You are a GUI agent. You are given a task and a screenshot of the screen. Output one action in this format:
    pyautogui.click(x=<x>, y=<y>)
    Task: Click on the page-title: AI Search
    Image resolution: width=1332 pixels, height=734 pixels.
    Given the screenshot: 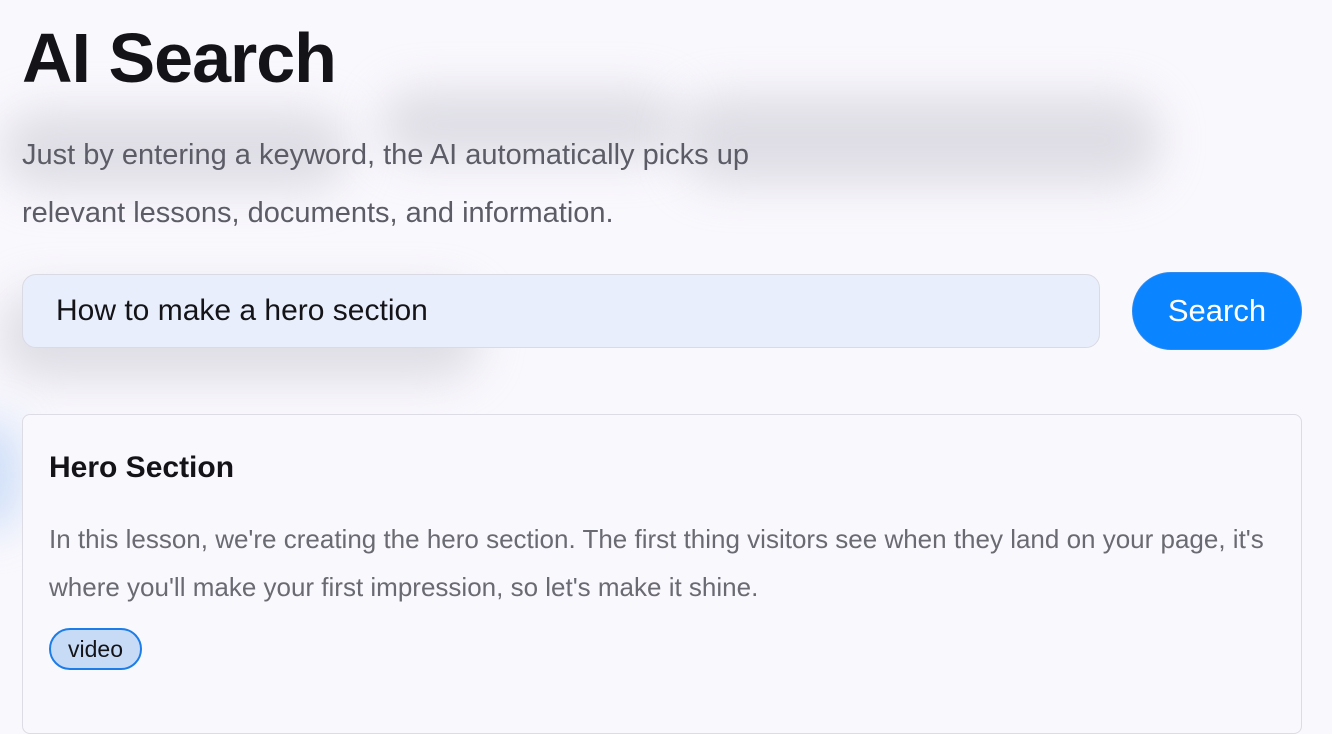 What is the action you would take?
    pyautogui.click(x=179, y=58)
    